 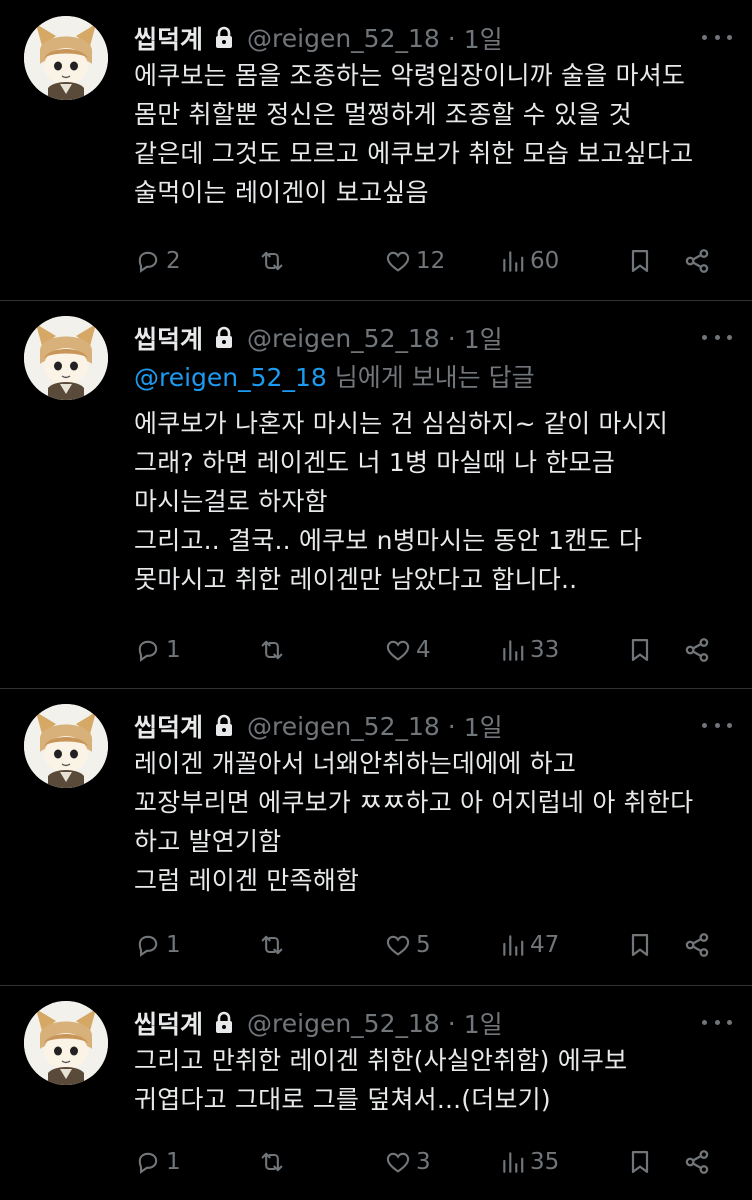 What do you see at coordinates (529, 1162) in the screenshot?
I see `views-button: 35` at bounding box center [529, 1162].